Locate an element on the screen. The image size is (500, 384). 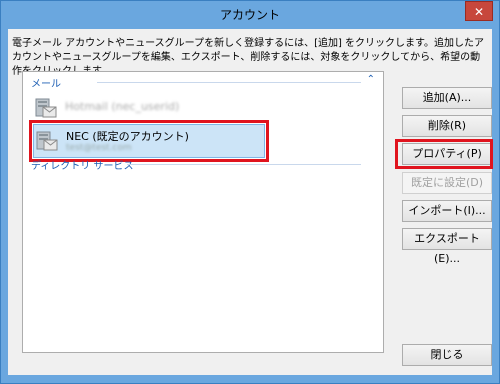
close-window-button: ✕ is located at coordinates (479, 11).